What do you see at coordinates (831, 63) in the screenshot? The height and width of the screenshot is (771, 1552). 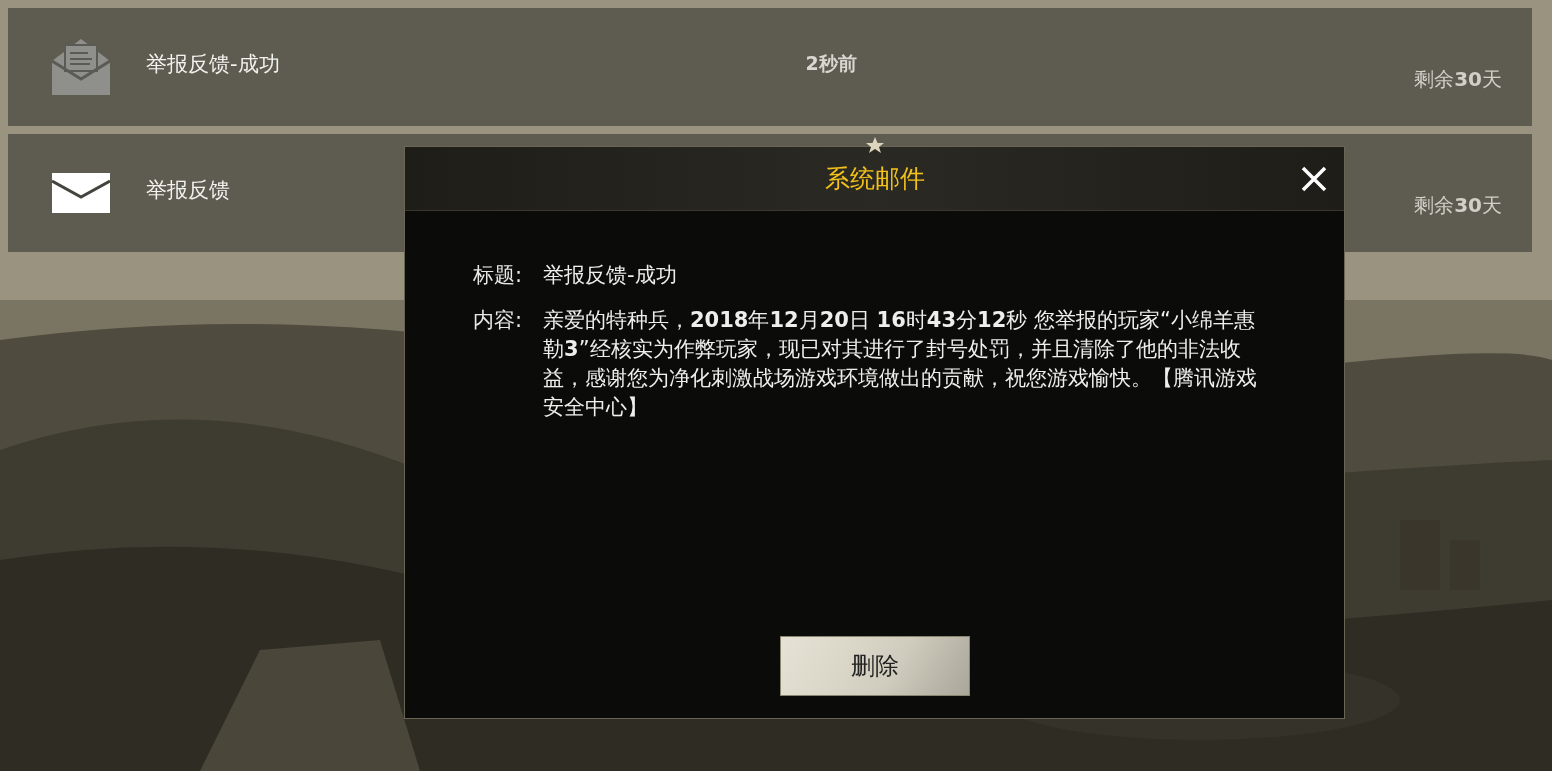 I see `mail-time: 2秒前` at bounding box center [831, 63].